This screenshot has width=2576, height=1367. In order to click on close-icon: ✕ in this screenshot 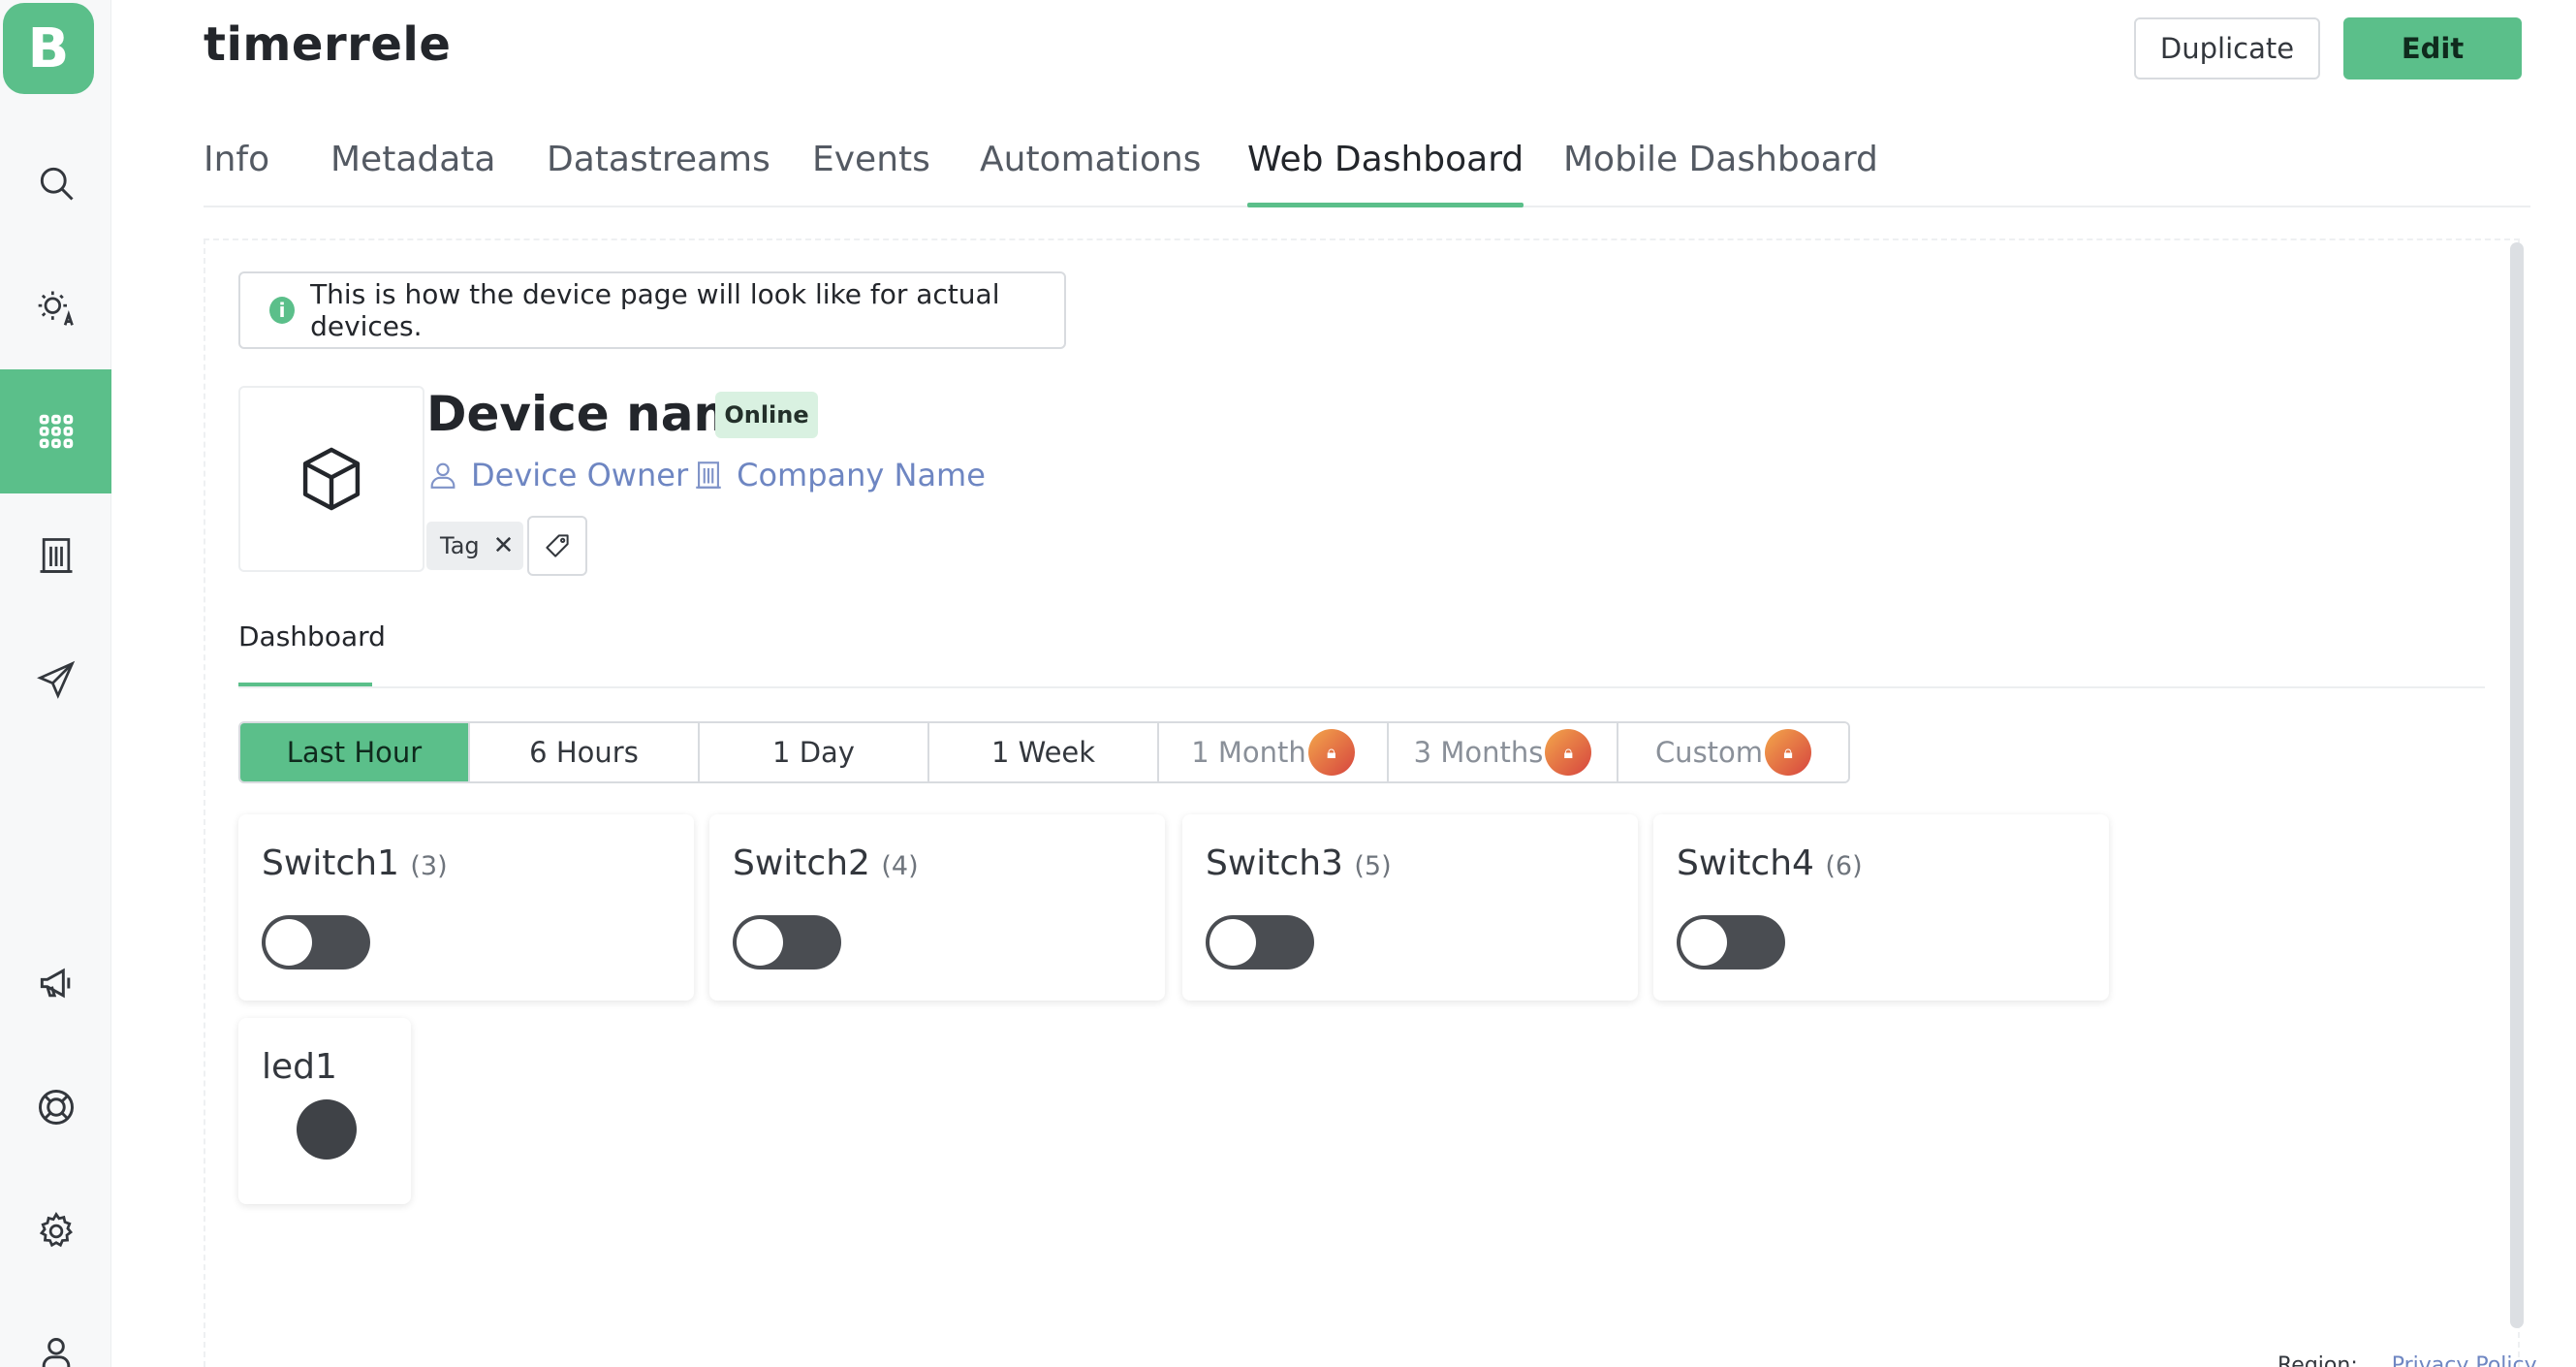, I will do `click(504, 546)`.